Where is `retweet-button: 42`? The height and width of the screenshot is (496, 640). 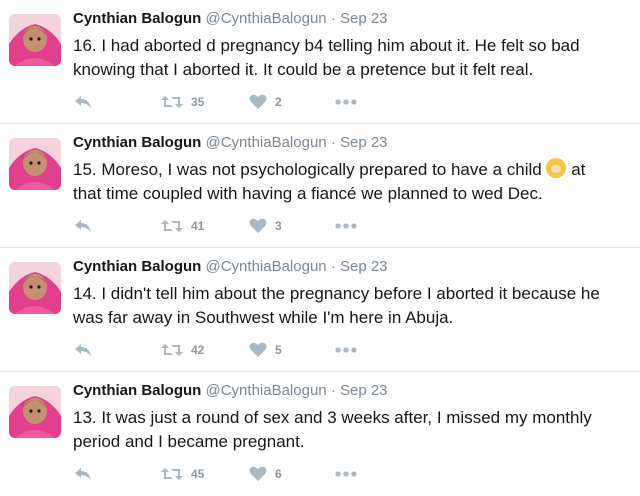 retweet-button: 42 is located at coordinates (182, 350).